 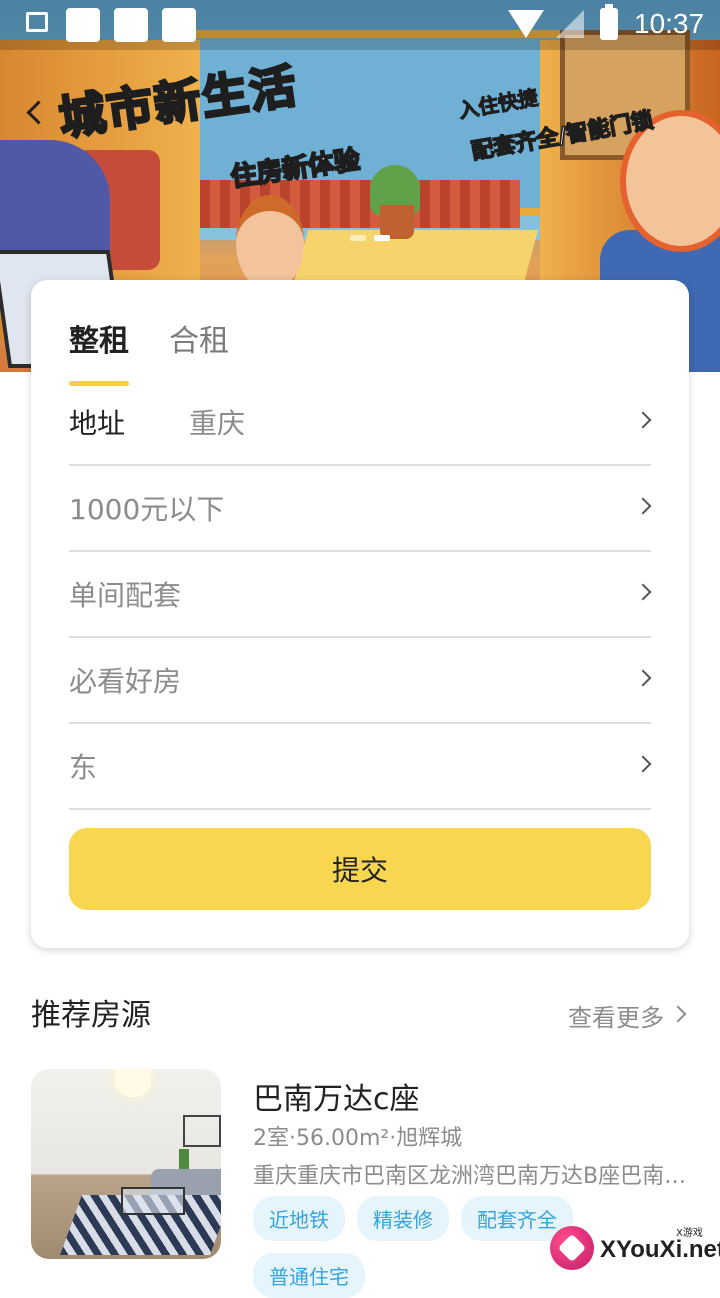 I want to click on banner-person-center, so click(x=270, y=243).